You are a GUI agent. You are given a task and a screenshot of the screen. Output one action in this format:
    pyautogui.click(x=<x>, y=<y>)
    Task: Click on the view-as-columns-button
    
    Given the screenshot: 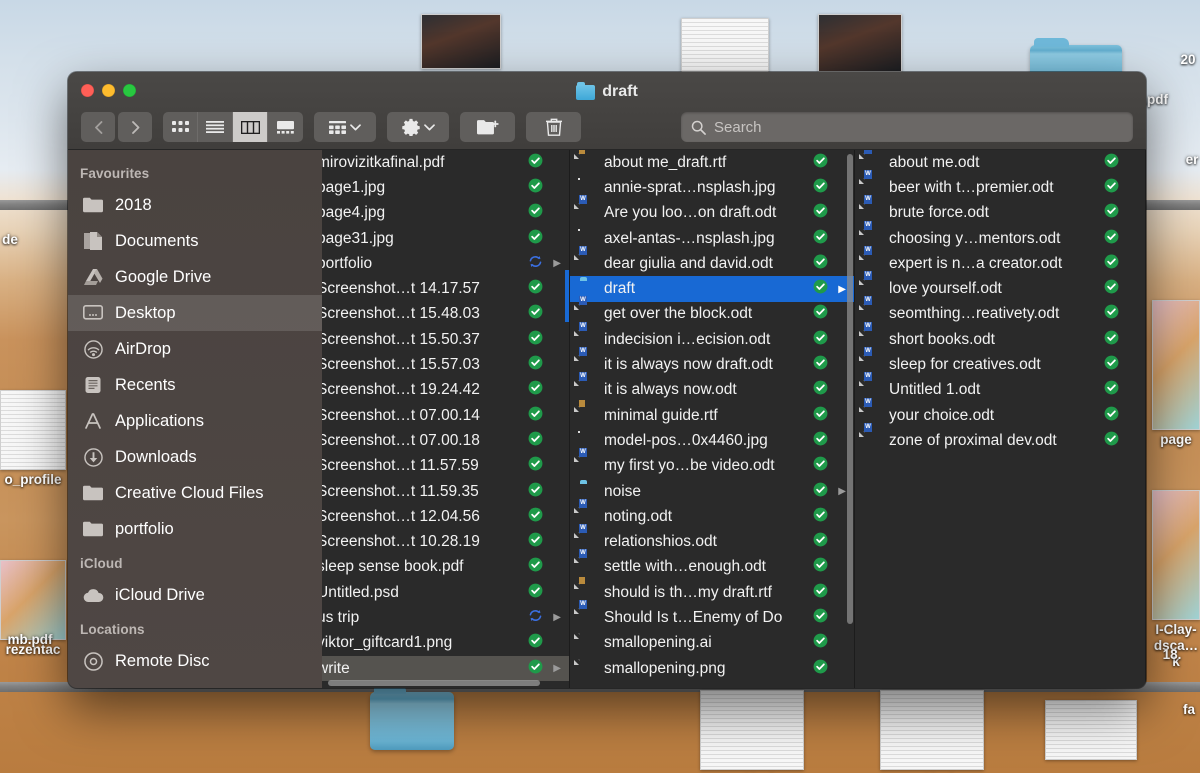 What is the action you would take?
    pyautogui.click(x=250, y=127)
    